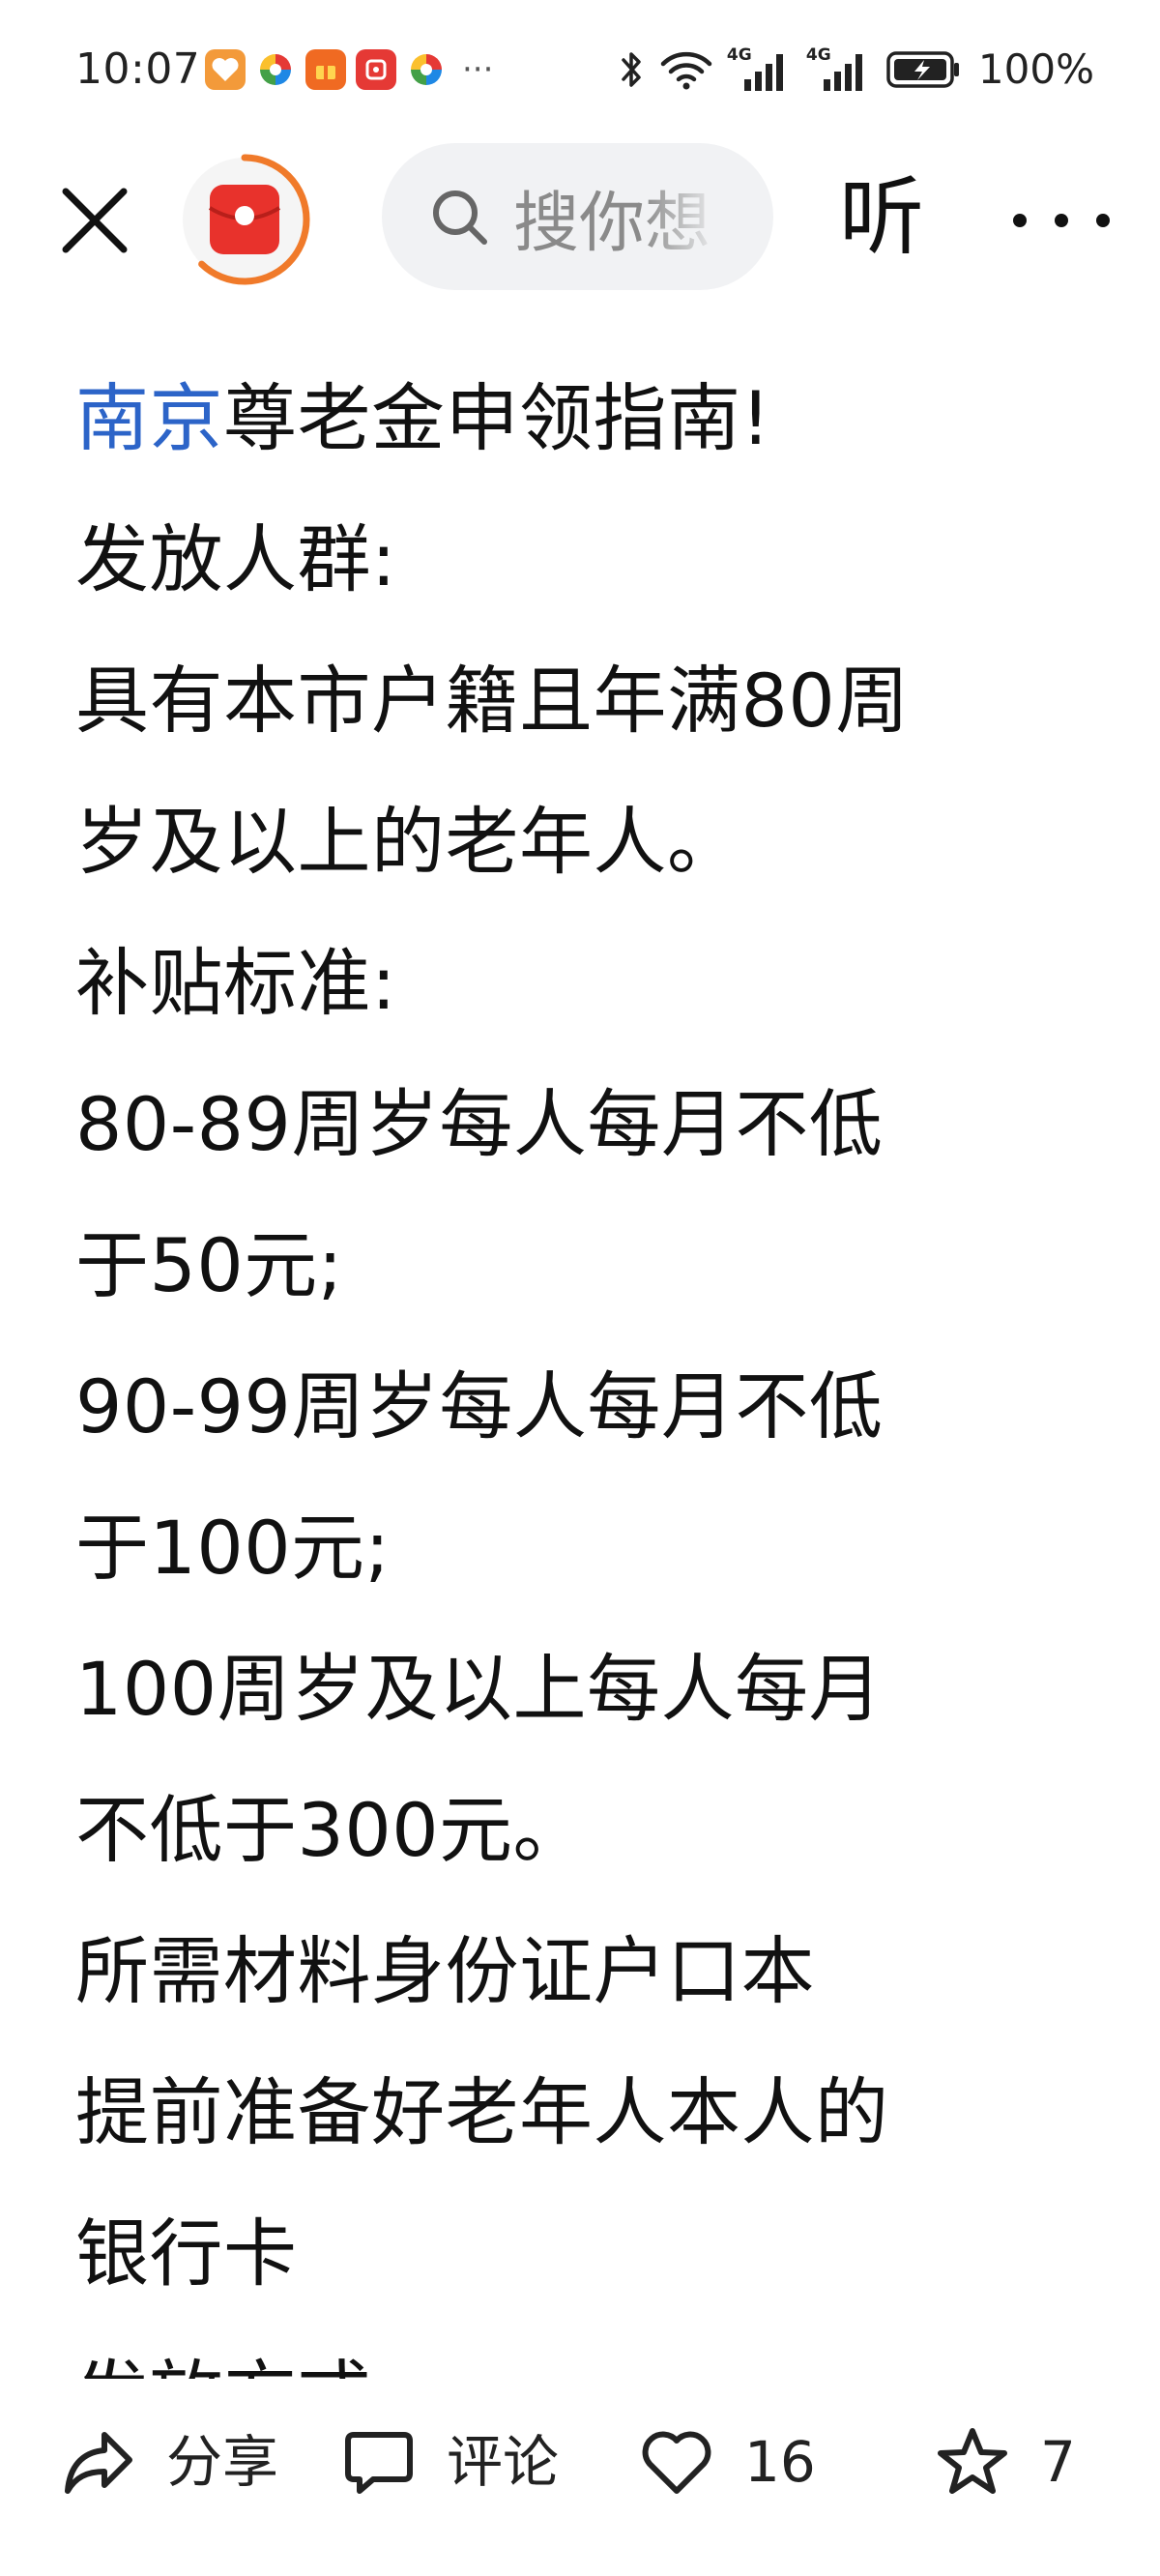 This screenshot has width=1160, height=2576. I want to click on comment-button: 评论, so click(450, 2462).